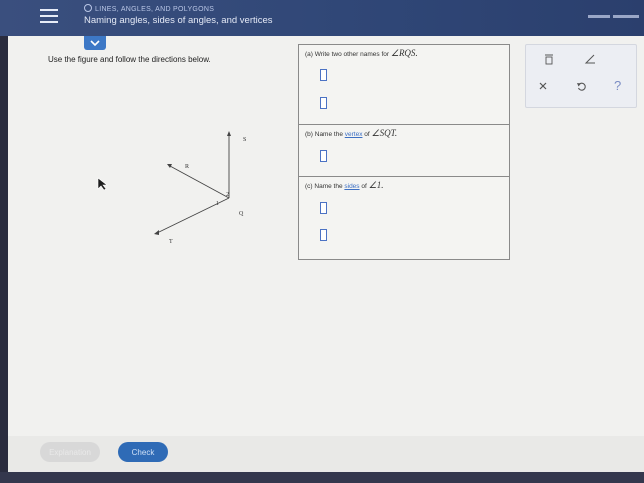  I want to click on help-icon: ?, so click(617, 85).